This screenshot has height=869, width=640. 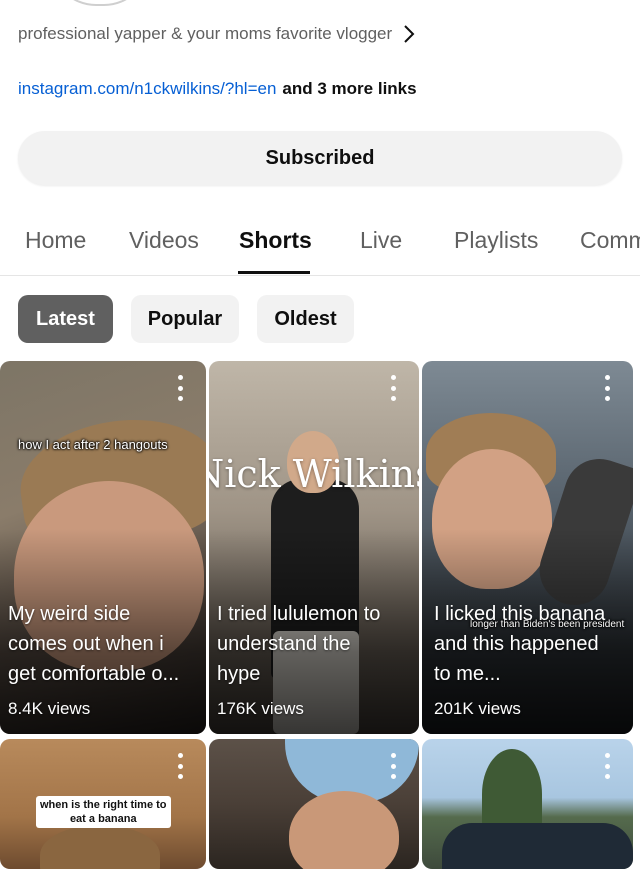 I want to click on filter-chip-latest: Latest, so click(x=65, y=319).